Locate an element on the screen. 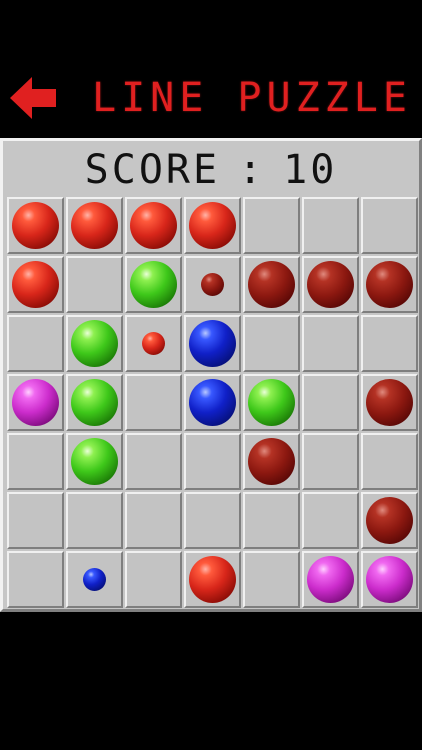 The width and height of the screenshot is (422, 750). left-arrow-icon is located at coordinates (33, 98).